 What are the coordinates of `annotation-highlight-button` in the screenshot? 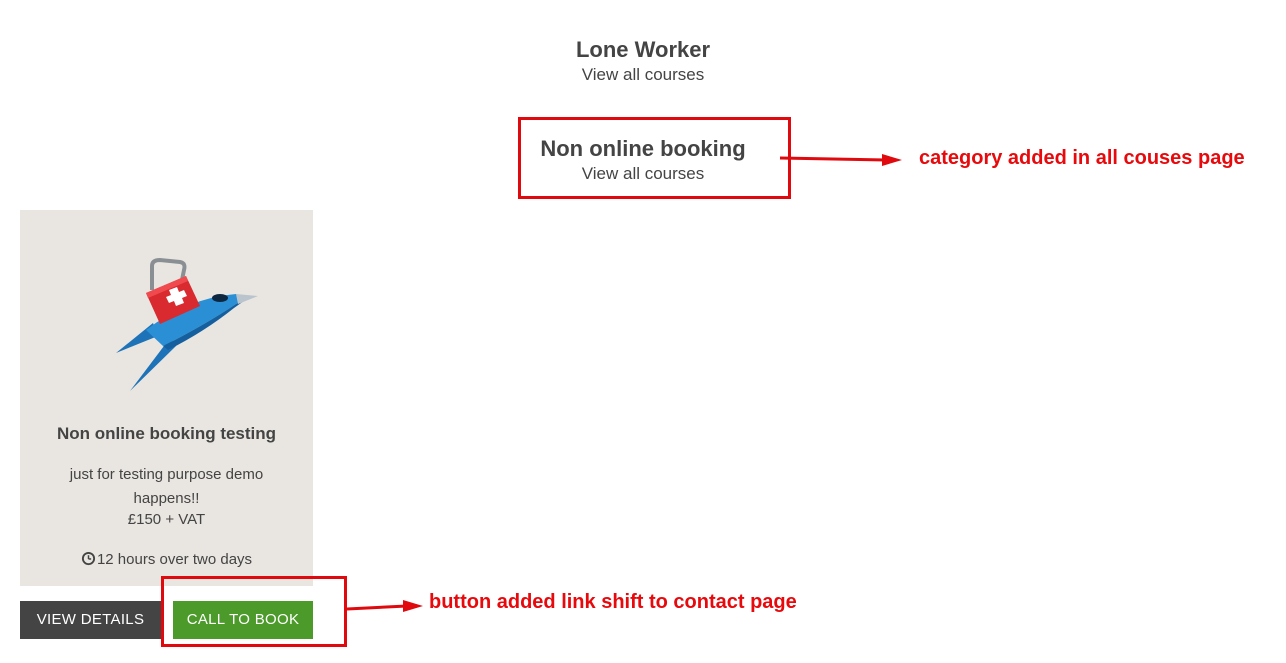 It's located at (254, 611).